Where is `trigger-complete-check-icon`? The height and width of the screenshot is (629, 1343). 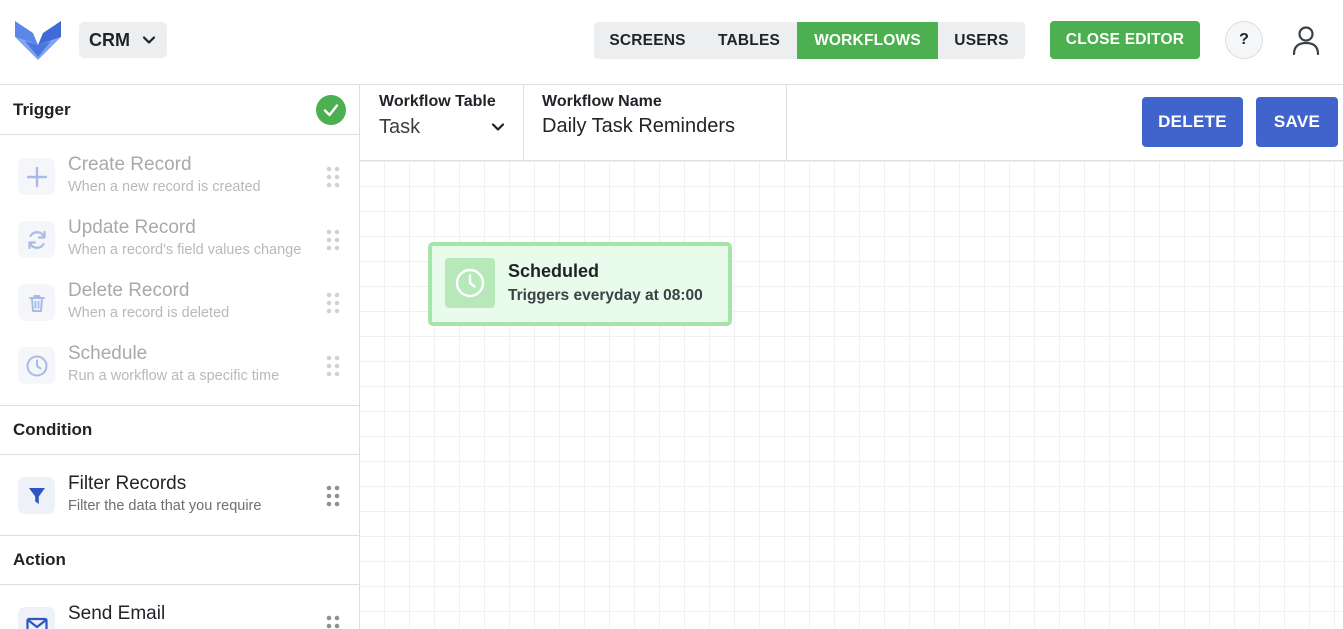
trigger-complete-check-icon is located at coordinates (331, 110).